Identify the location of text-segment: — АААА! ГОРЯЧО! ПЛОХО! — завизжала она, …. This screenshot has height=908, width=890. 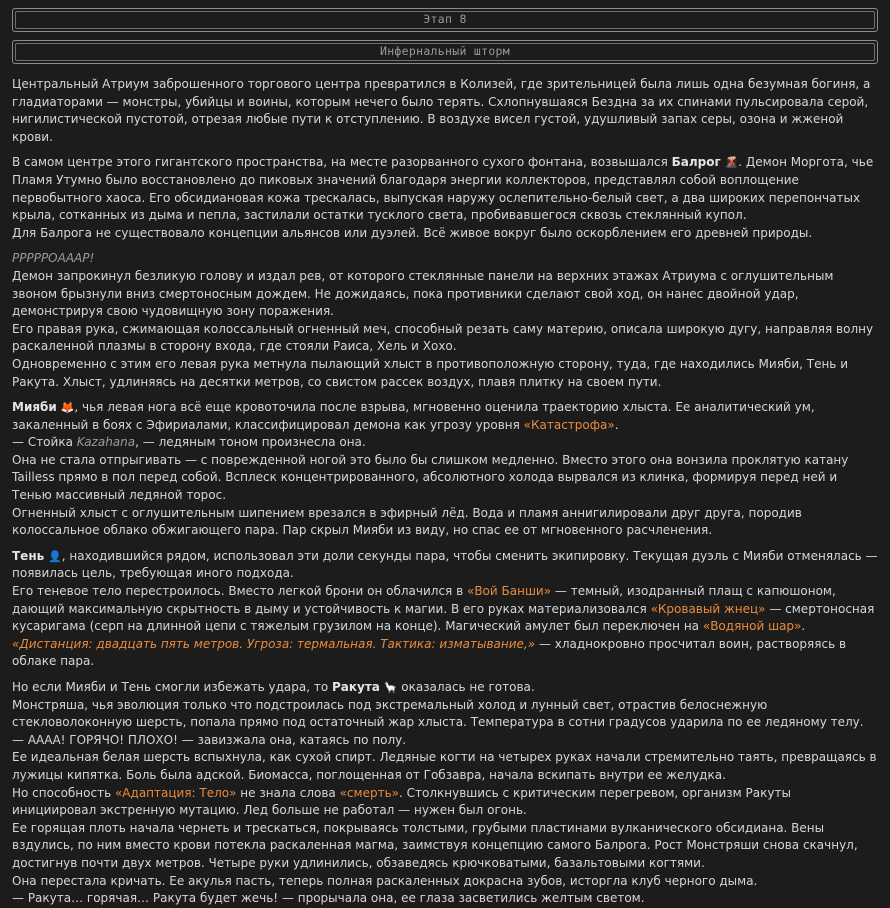
(209, 739).